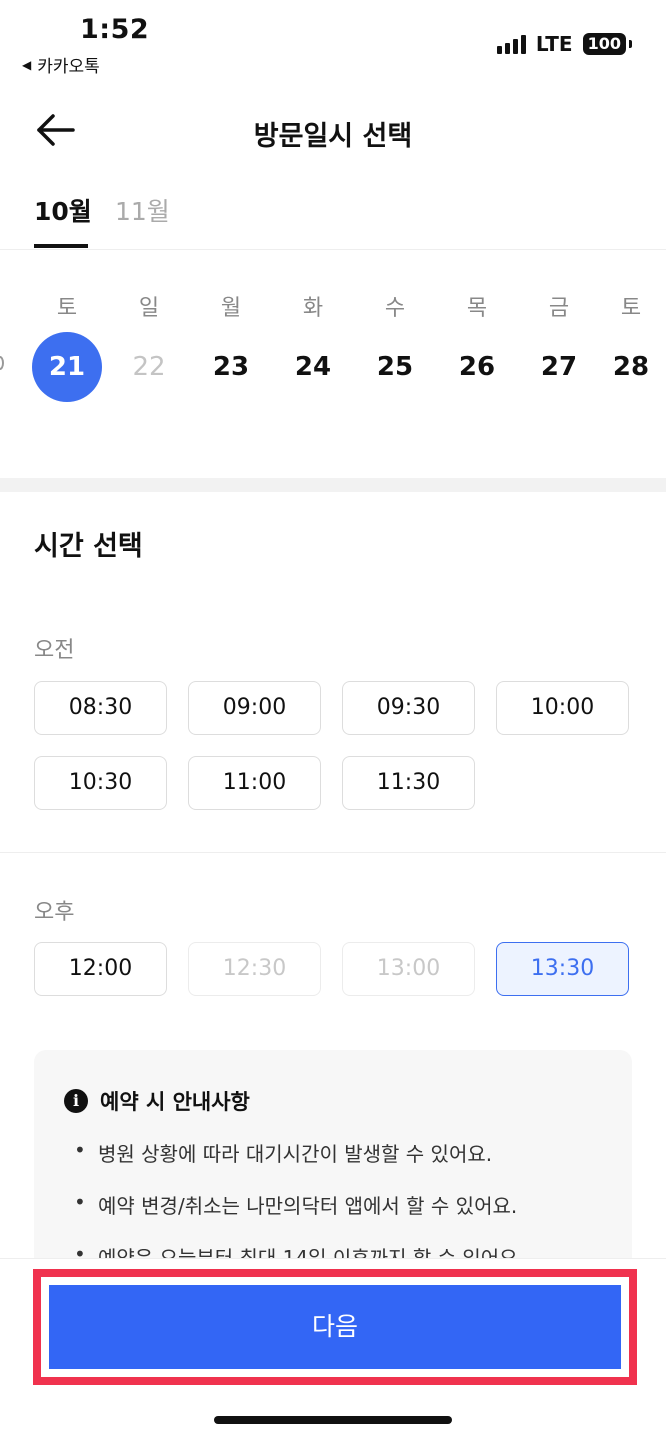 The height and width of the screenshot is (1440, 666). What do you see at coordinates (100, 783) in the screenshot?
I see `time-slot: 10:30` at bounding box center [100, 783].